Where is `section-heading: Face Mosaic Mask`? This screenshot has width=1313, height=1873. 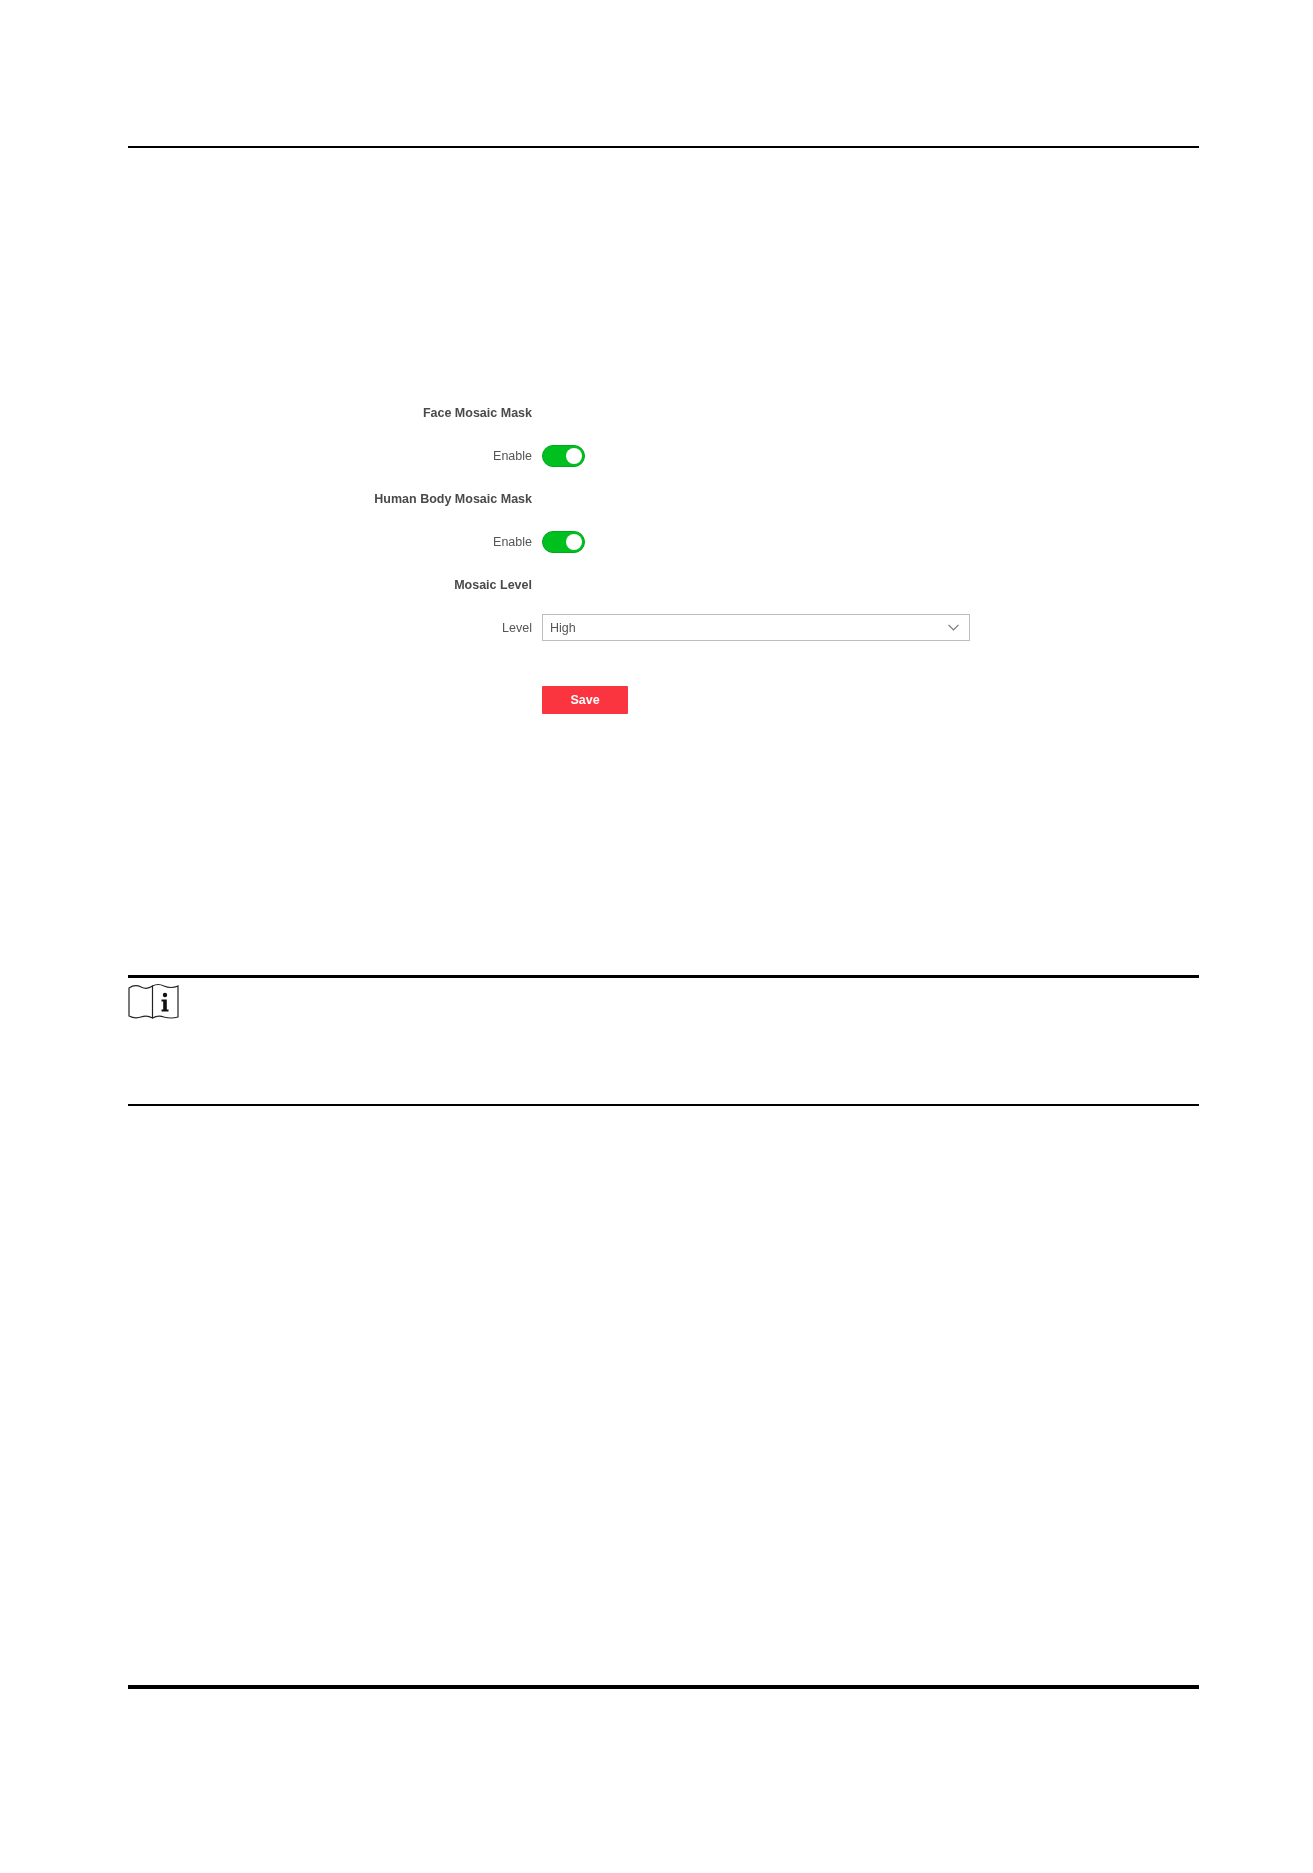 section-heading: Face Mosaic Mask is located at coordinates (477, 412).